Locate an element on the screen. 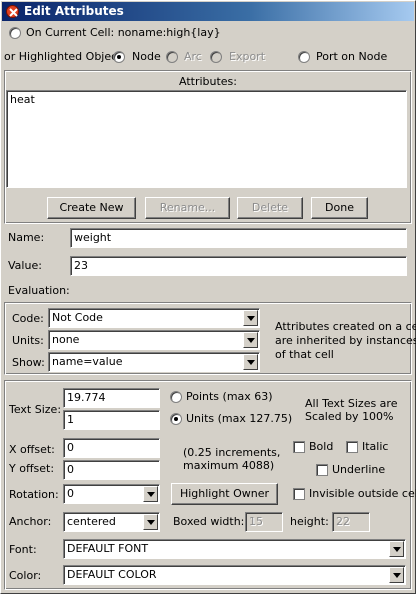  points-radio is located at coordinates (176, 397).